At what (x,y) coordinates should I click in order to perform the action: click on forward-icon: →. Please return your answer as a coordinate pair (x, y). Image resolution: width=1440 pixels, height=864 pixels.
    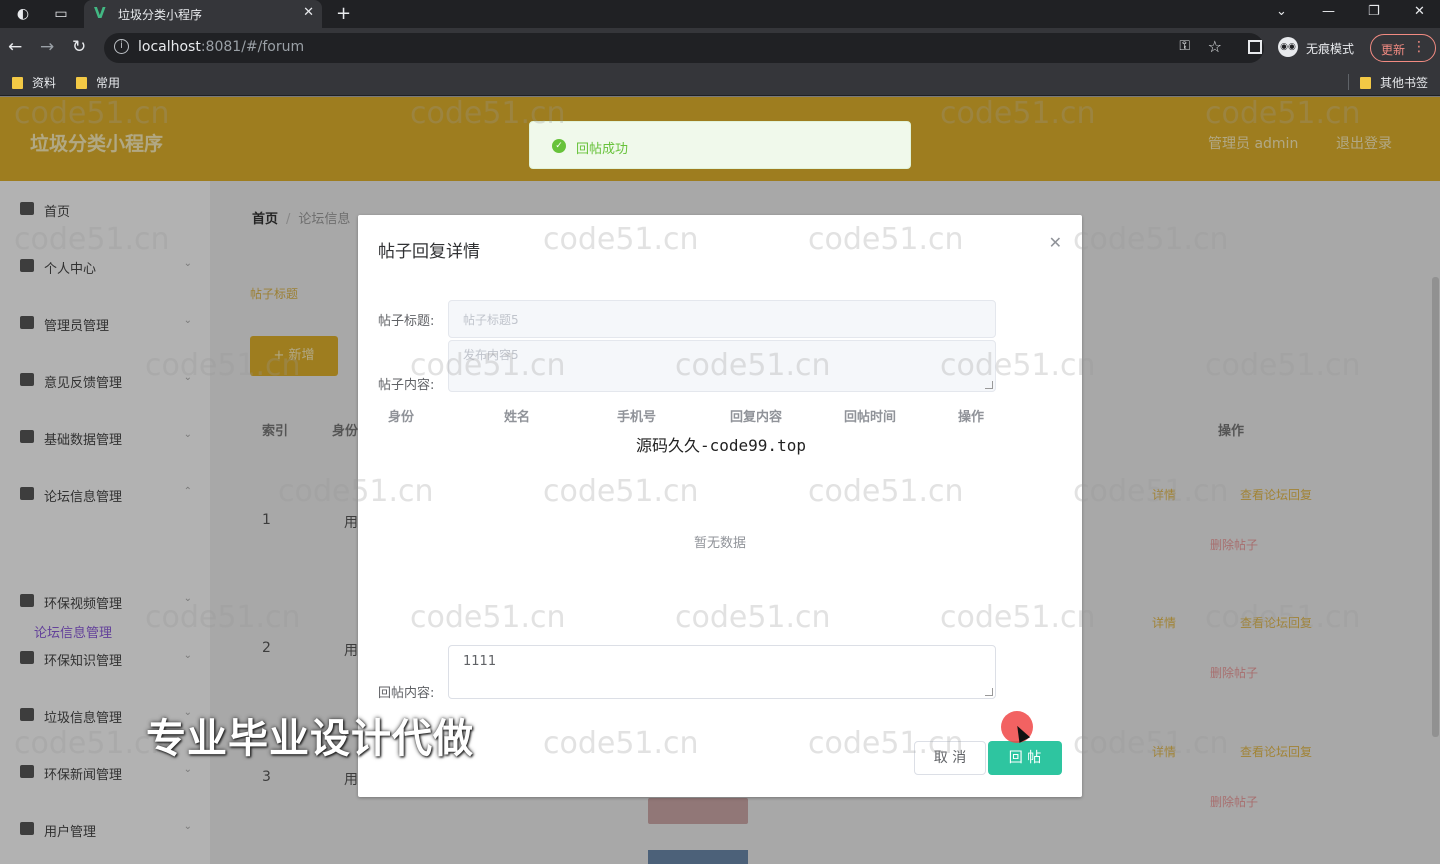
    Looking at the image, I should click on (47, 47).